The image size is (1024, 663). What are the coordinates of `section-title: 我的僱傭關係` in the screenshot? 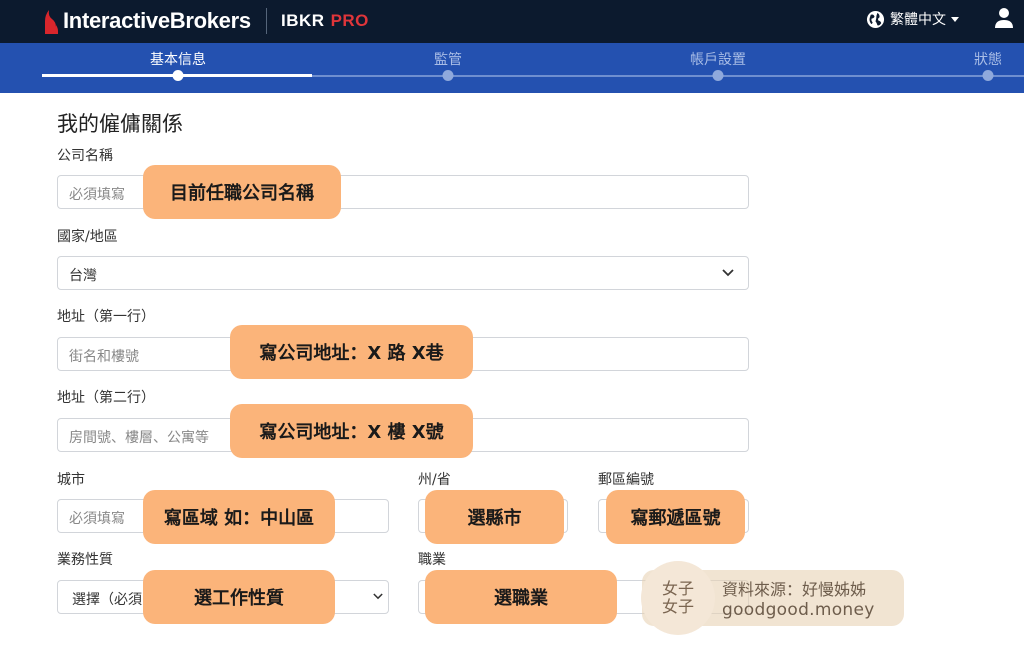 It's located at (120, 124).